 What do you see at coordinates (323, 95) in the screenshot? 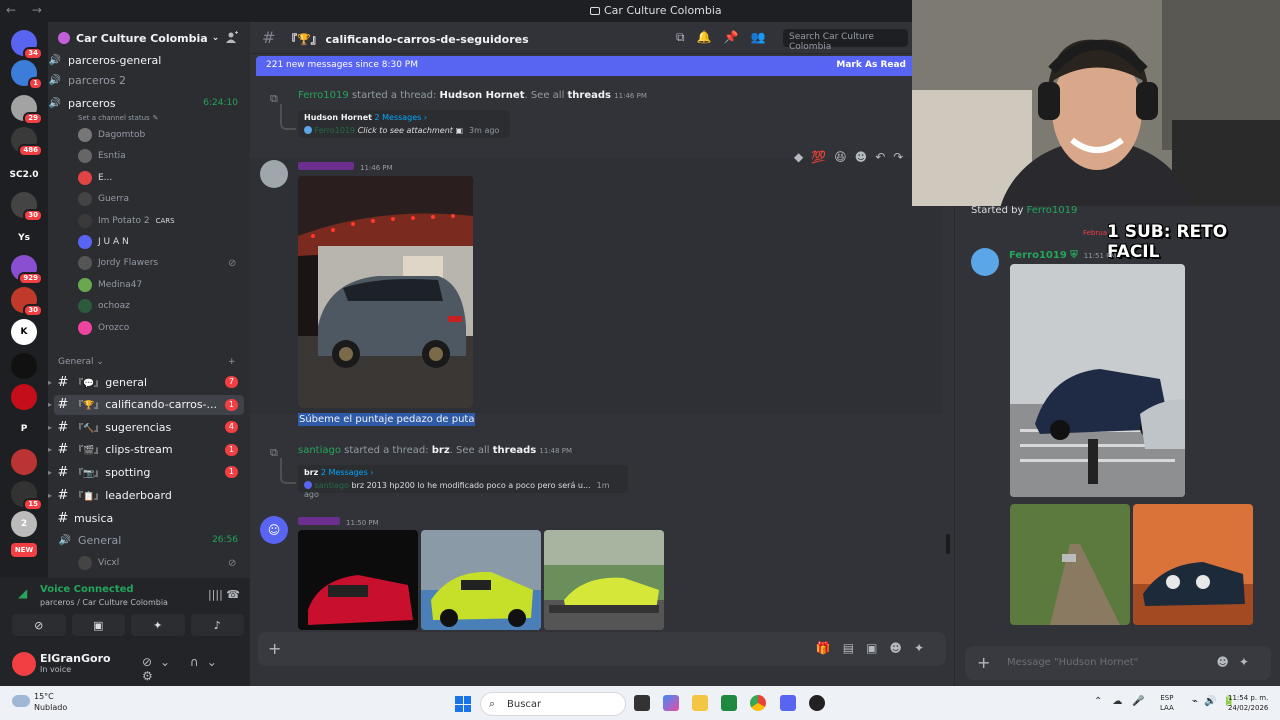
I see `thread-starter: Ferro1019` at bounding box center [323, 95].